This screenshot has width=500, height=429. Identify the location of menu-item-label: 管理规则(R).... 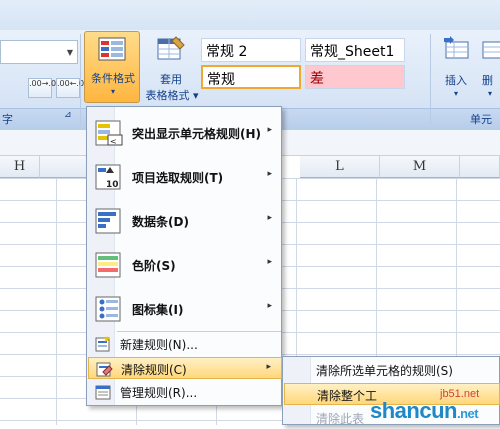
(159, 393).